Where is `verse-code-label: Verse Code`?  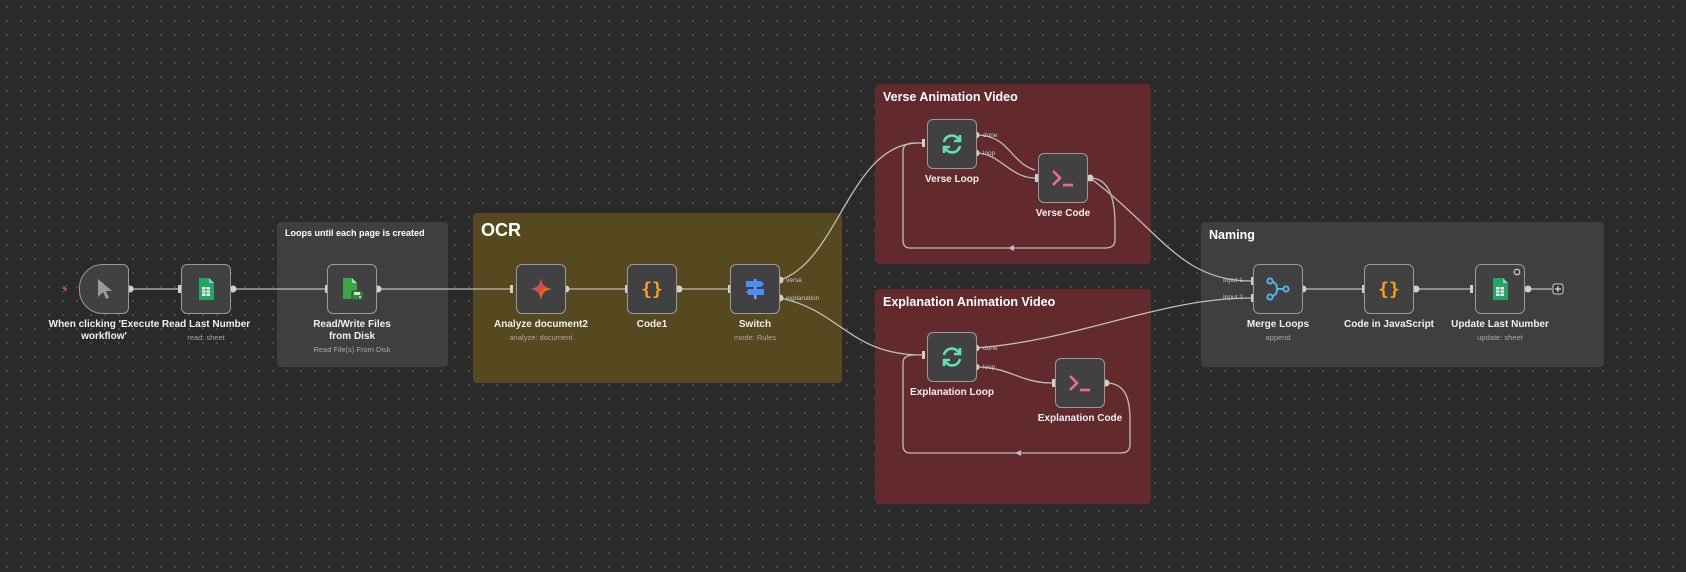 verse-code-label: Verse Code is located at coordinates (1063, 213).